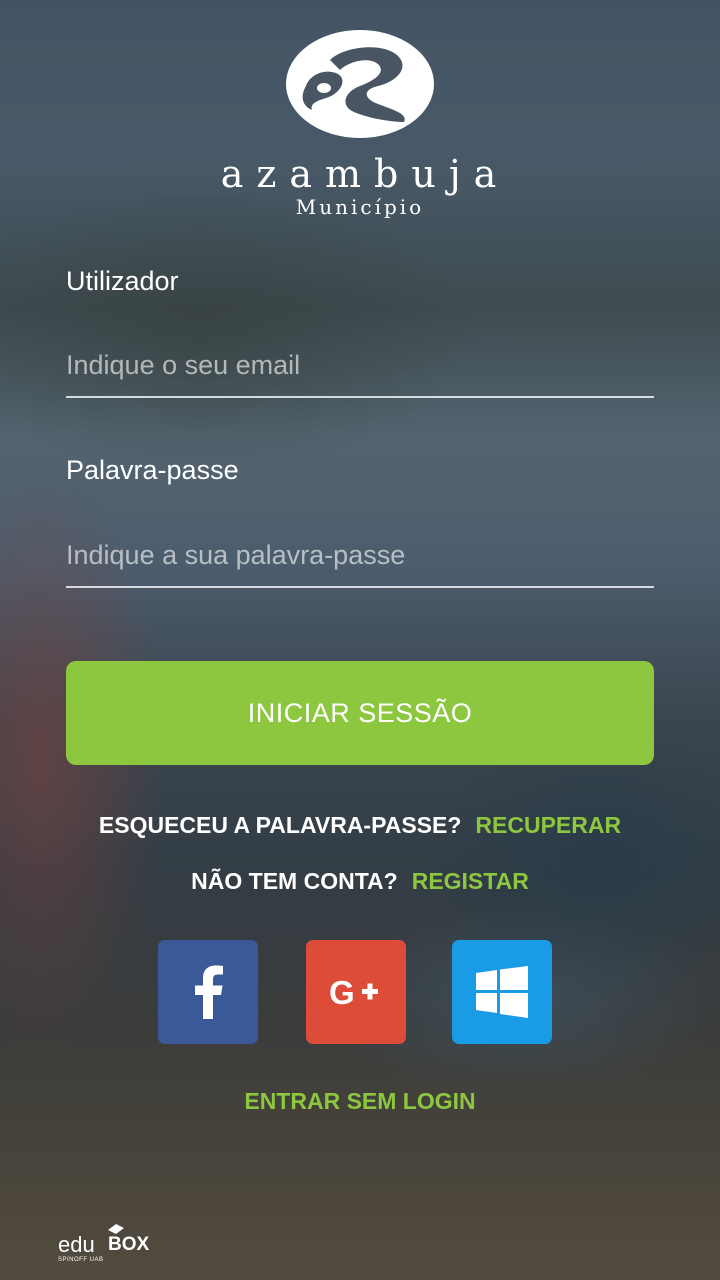 The height and width of the screenshot is (1280, 720). I want to click on google-plus-login-button: G, so click(356, 992).